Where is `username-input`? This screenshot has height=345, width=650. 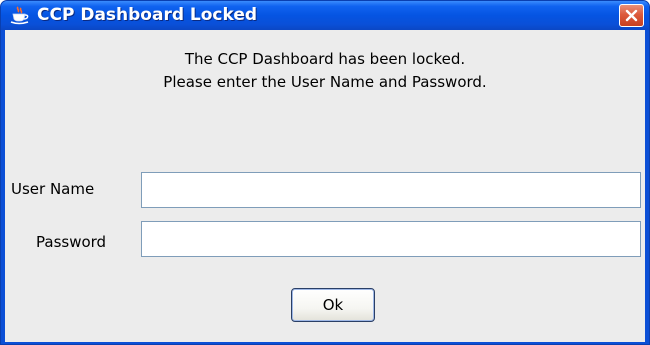
username-input is located at coordinates (391, 190).